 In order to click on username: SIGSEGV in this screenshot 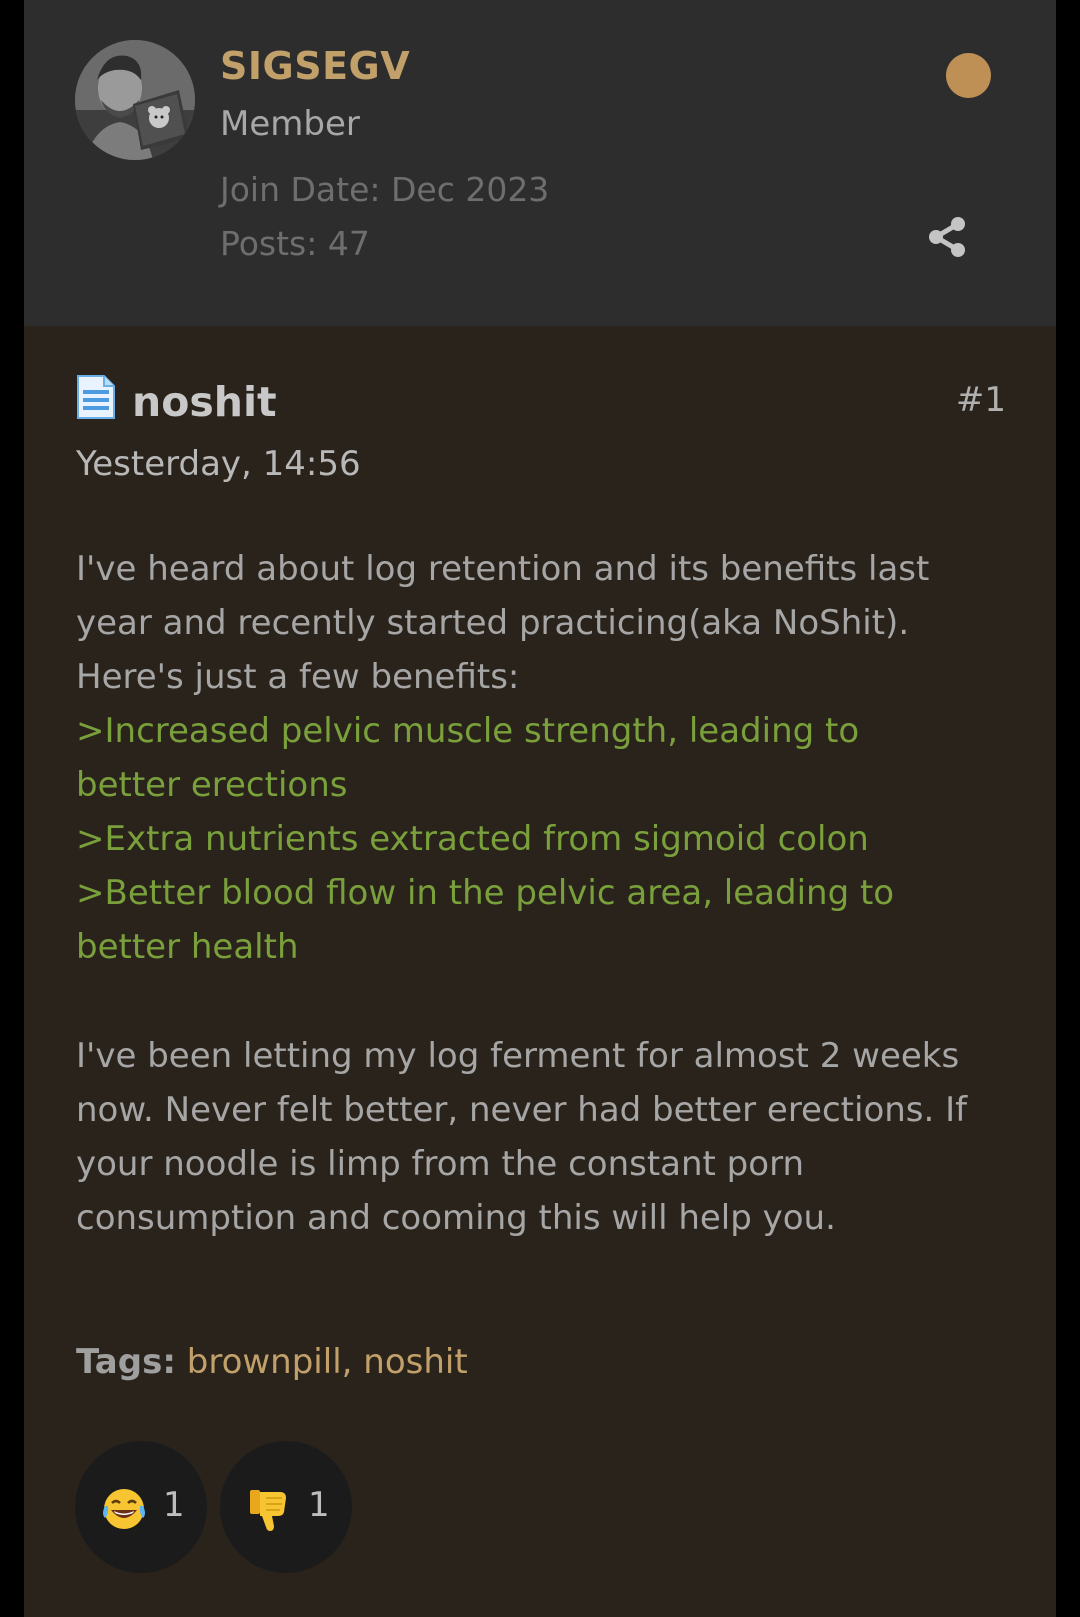, I will do `click(315, 66)`.